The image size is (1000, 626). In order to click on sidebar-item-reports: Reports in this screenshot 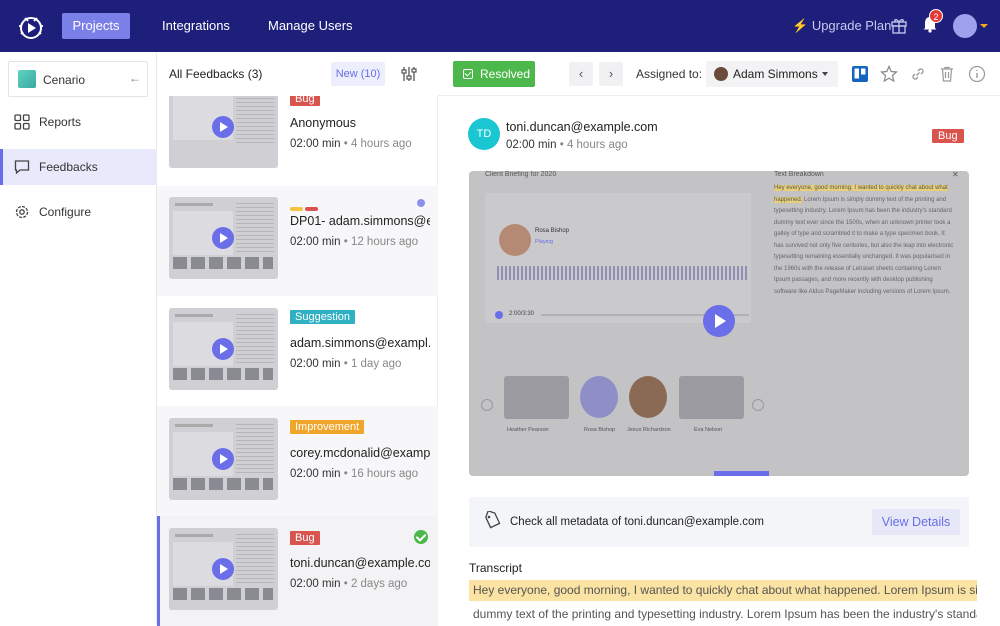, I will do `click(78, 122)`.